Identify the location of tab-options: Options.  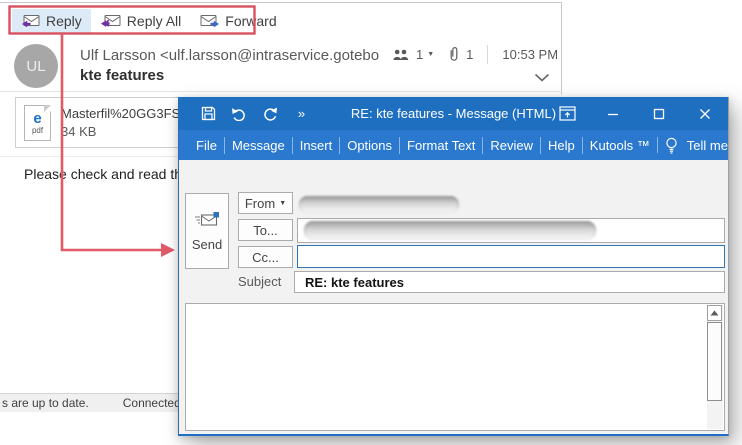
(369, 145).